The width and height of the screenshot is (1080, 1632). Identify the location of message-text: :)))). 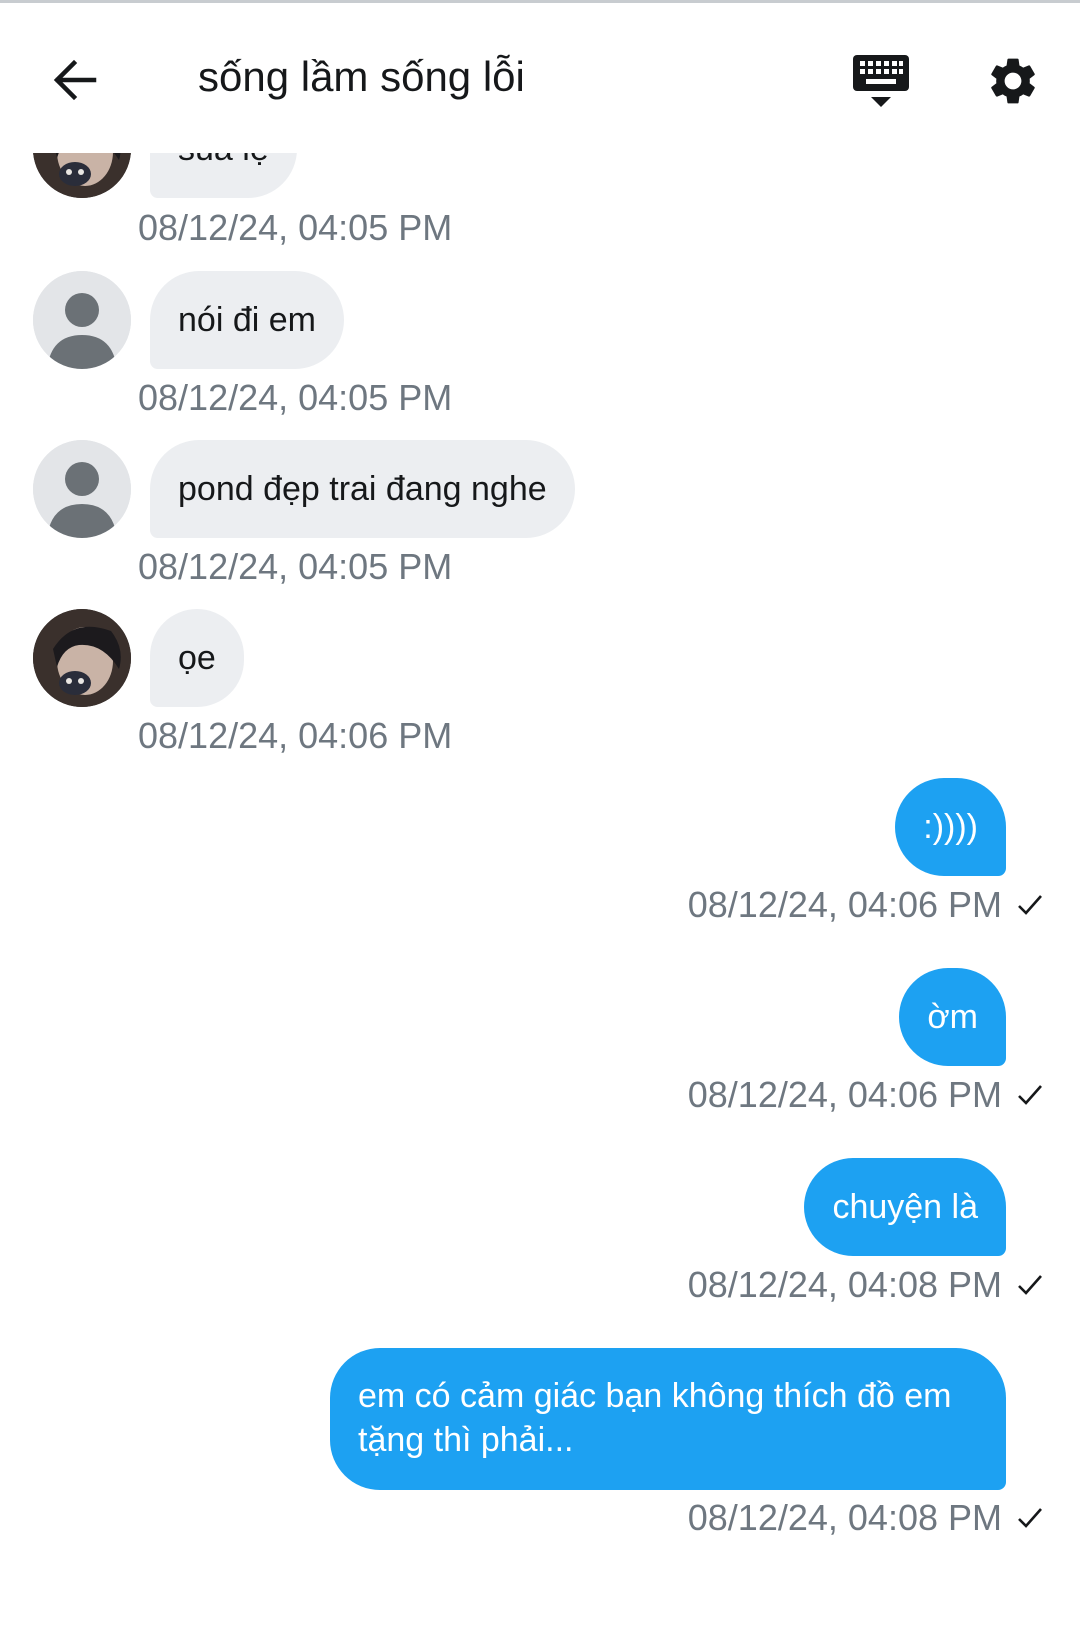
(950, 827).